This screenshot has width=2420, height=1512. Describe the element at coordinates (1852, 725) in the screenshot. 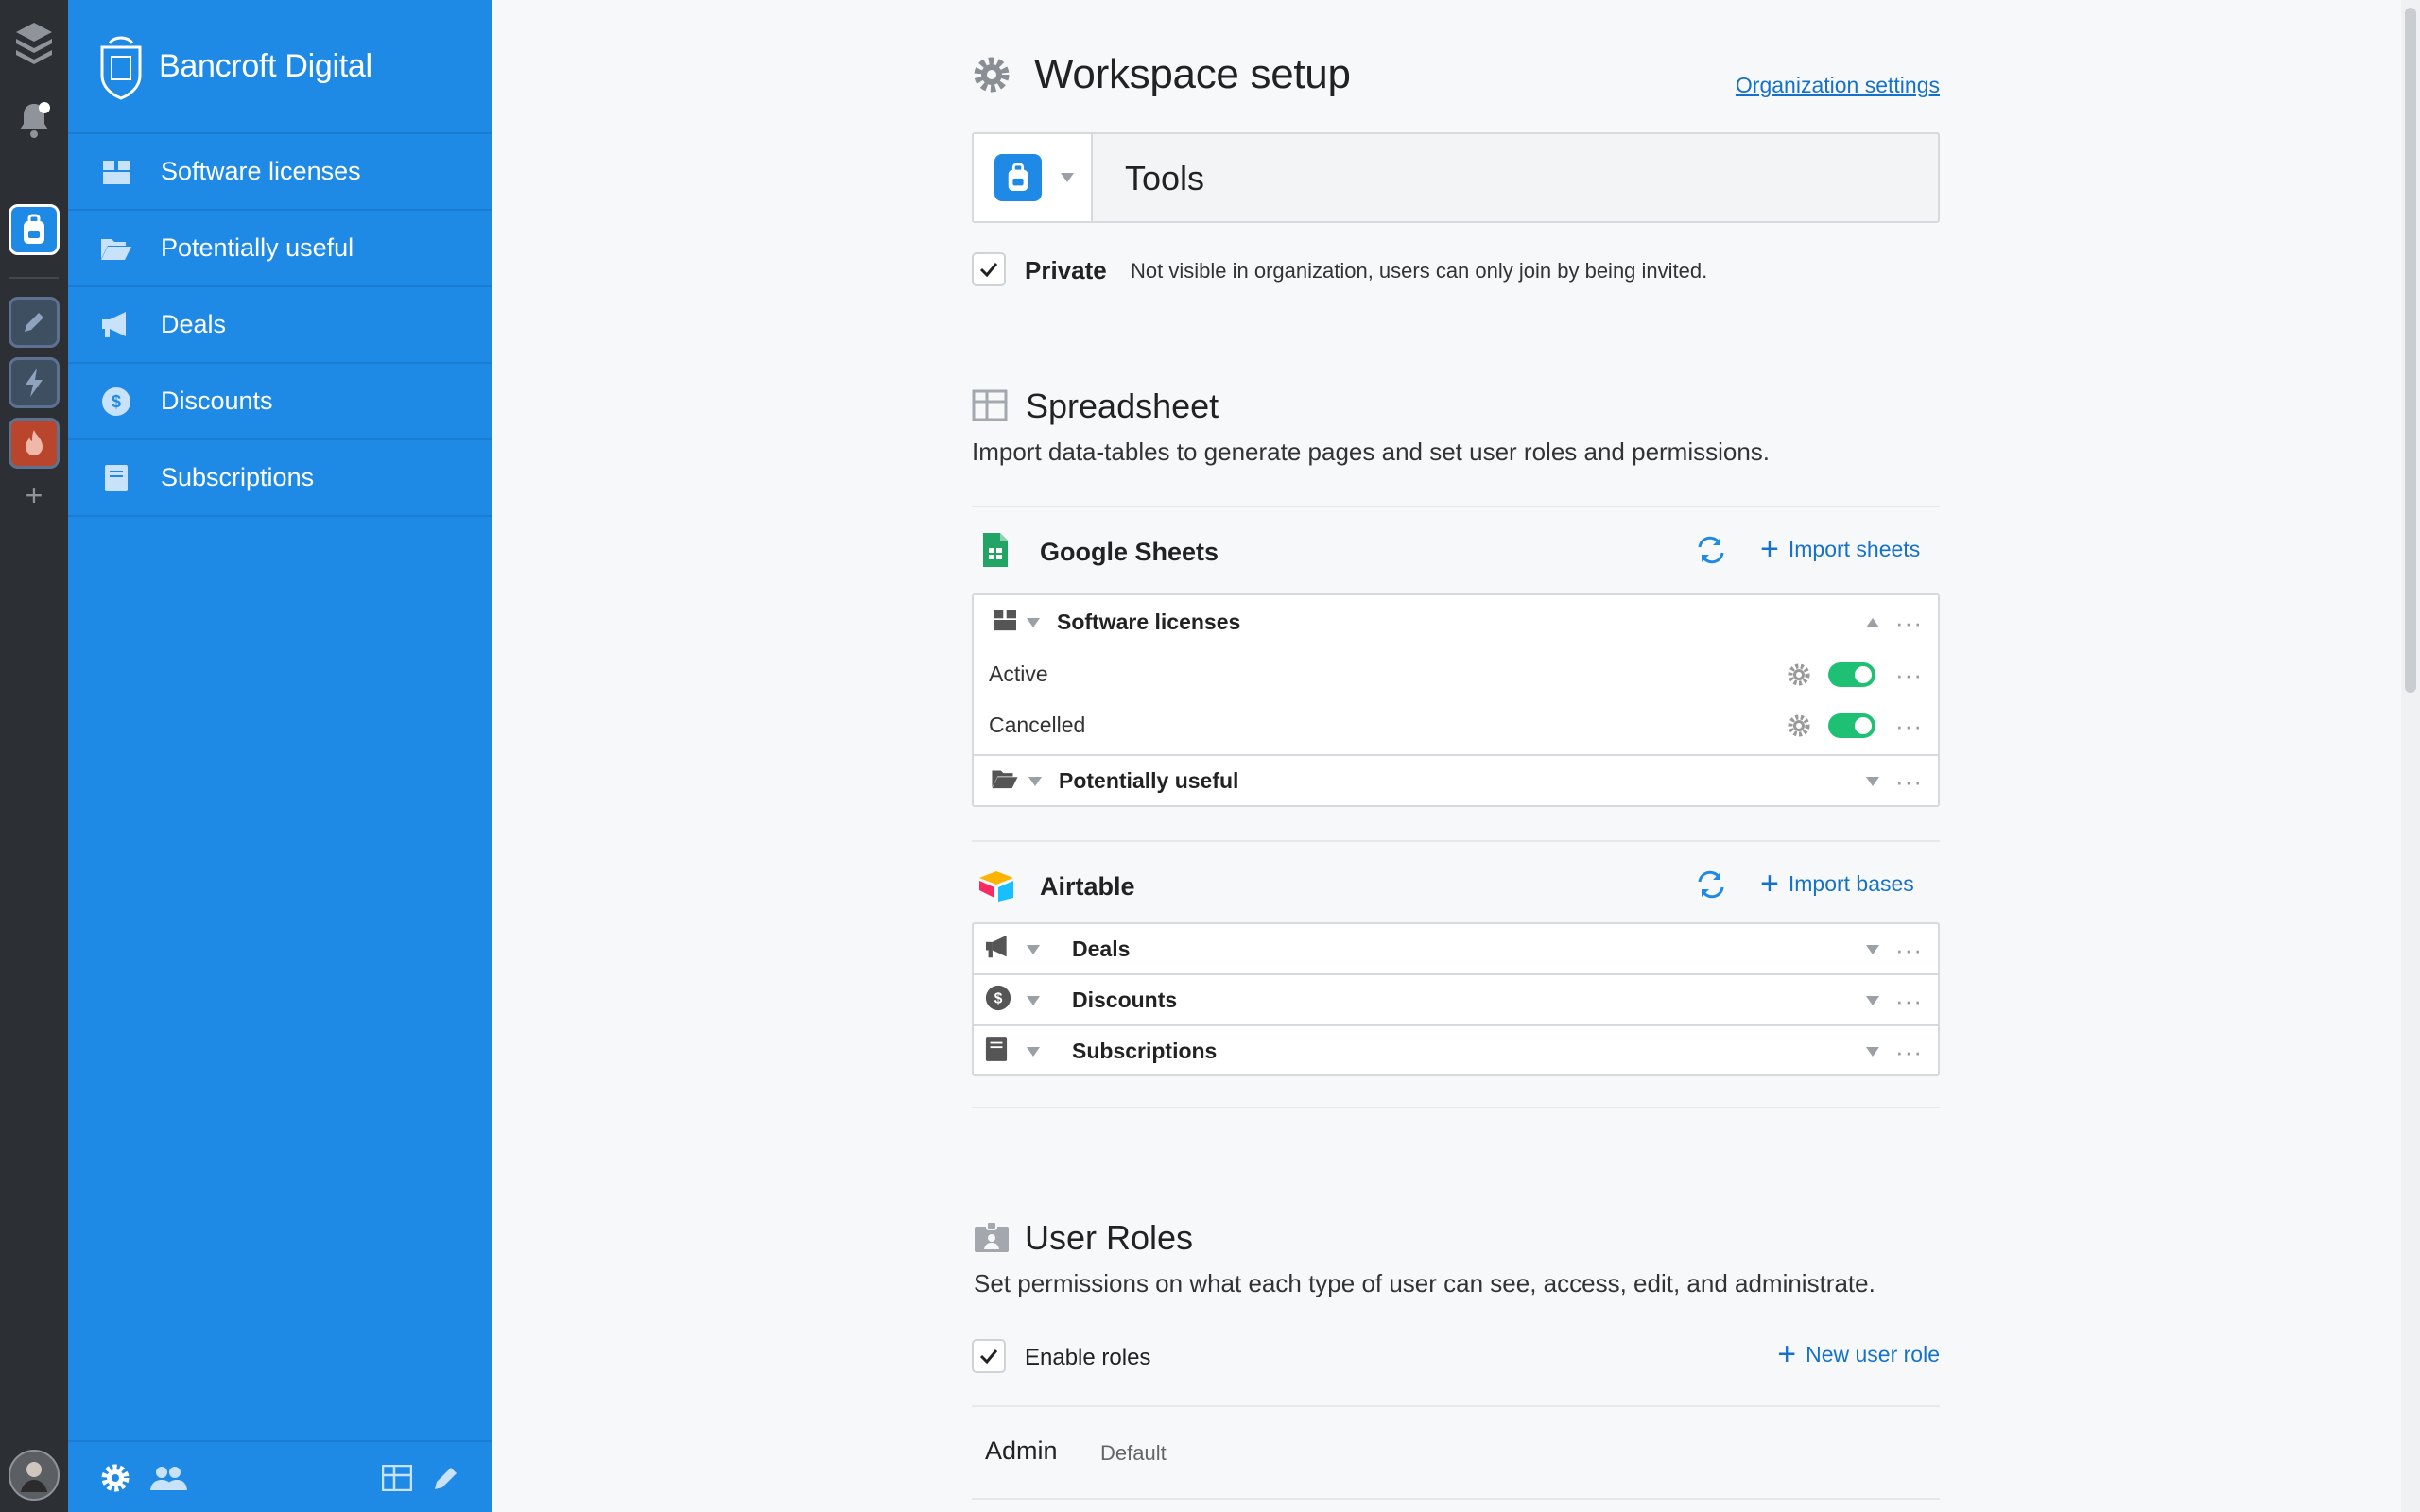

I see `cancelled-toggle` at that location.